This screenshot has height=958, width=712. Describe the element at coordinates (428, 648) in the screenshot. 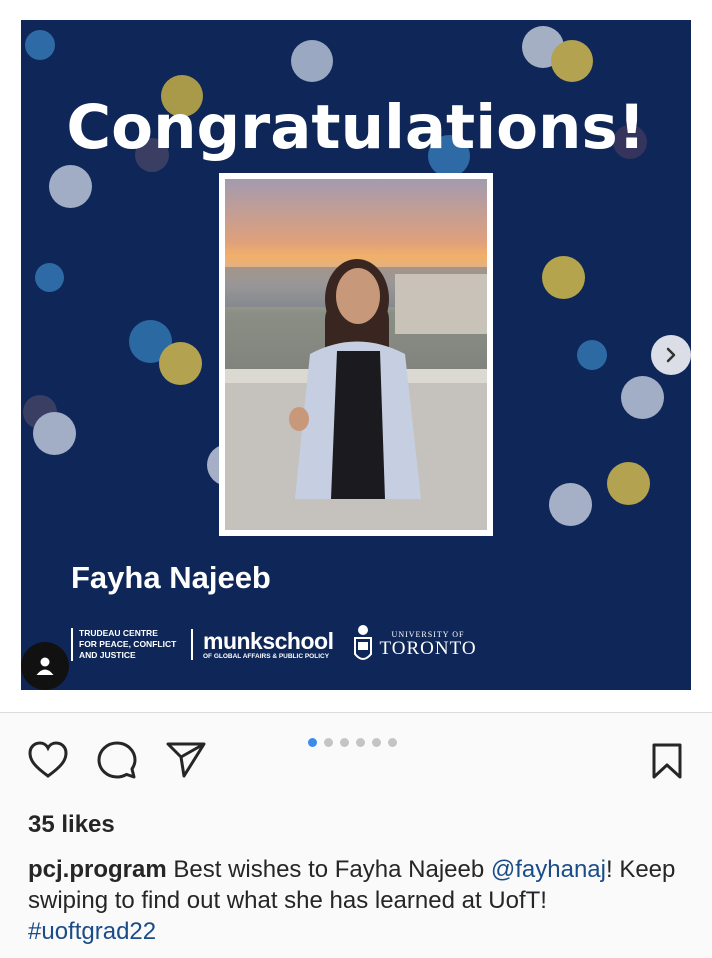

I see `uoft-big-text: TORONTO` at that location.